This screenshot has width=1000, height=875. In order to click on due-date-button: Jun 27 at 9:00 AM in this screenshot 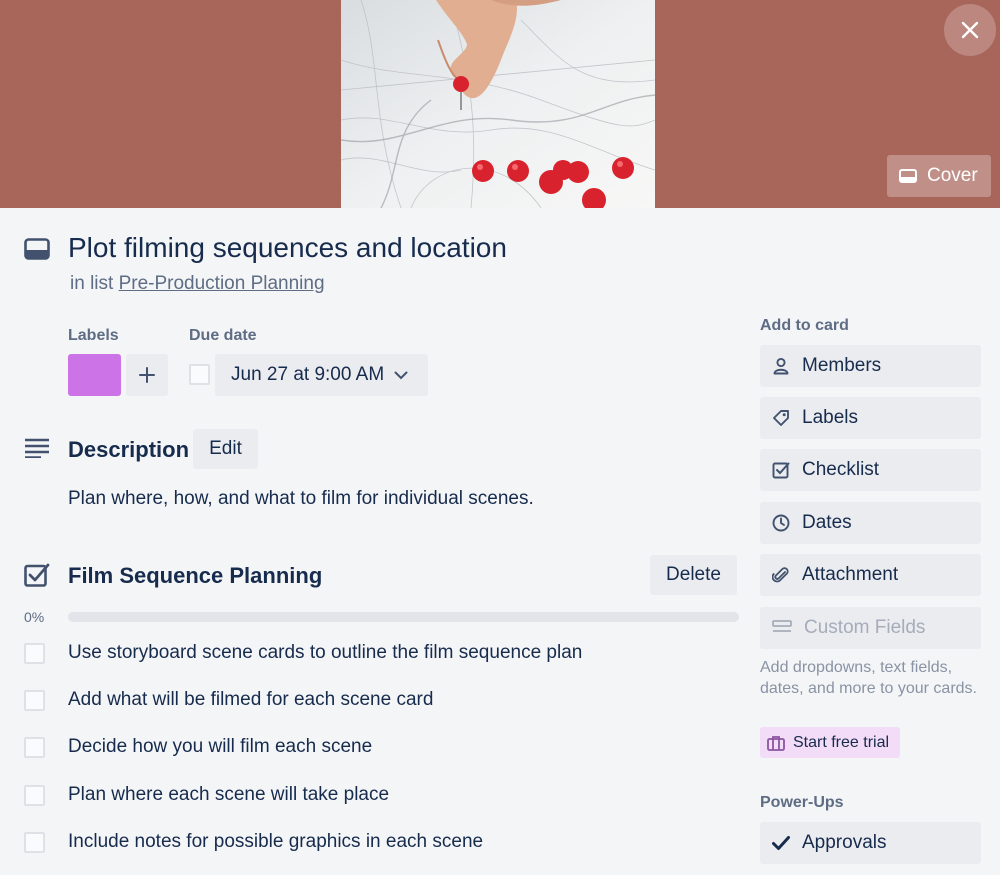, I will do `click(321, 375)`.